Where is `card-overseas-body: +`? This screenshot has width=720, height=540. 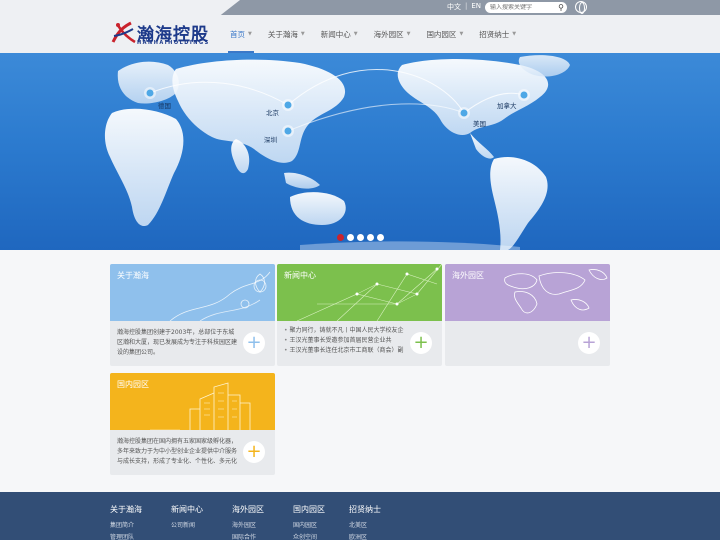 card-overseas-body: + is located at coordinates (527, 343).